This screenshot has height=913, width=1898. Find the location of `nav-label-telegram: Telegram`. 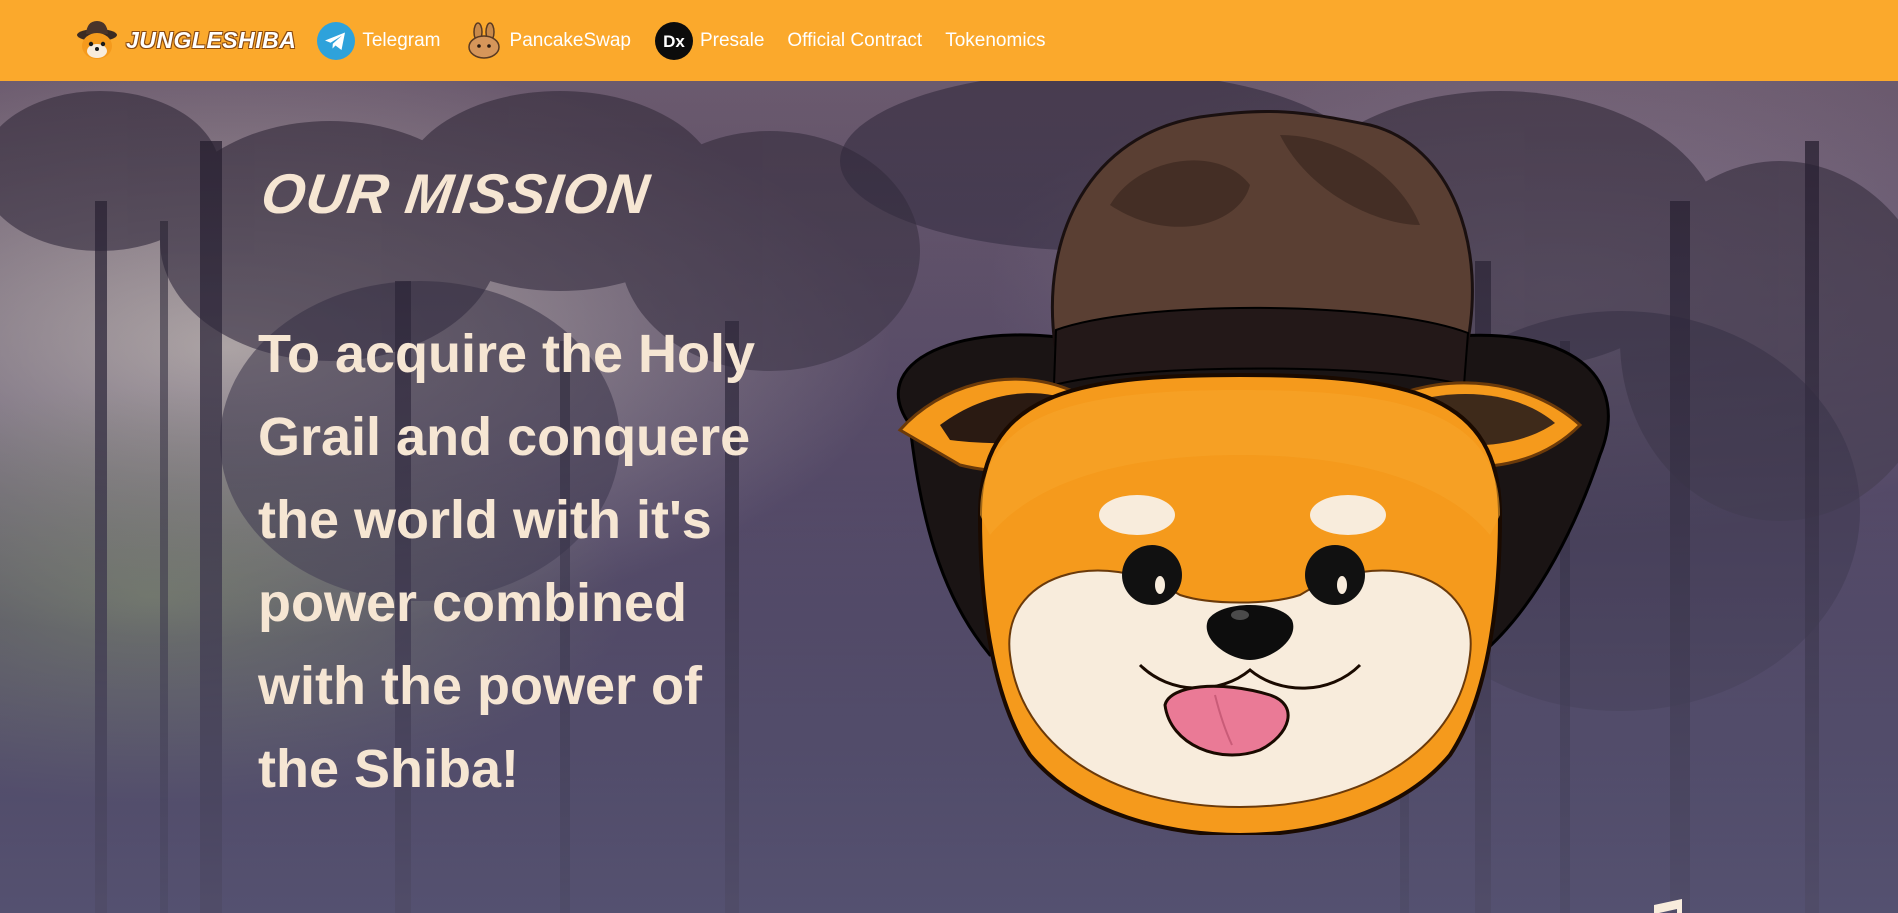

nav-label-telegram: Telegram is located at coordinates (401, 40).